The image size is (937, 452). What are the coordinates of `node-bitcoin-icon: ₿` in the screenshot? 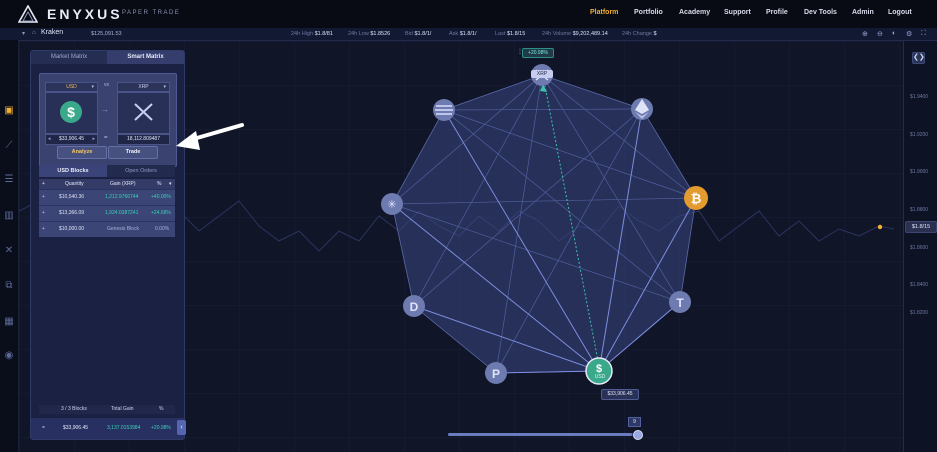 It's located at (696, 198).